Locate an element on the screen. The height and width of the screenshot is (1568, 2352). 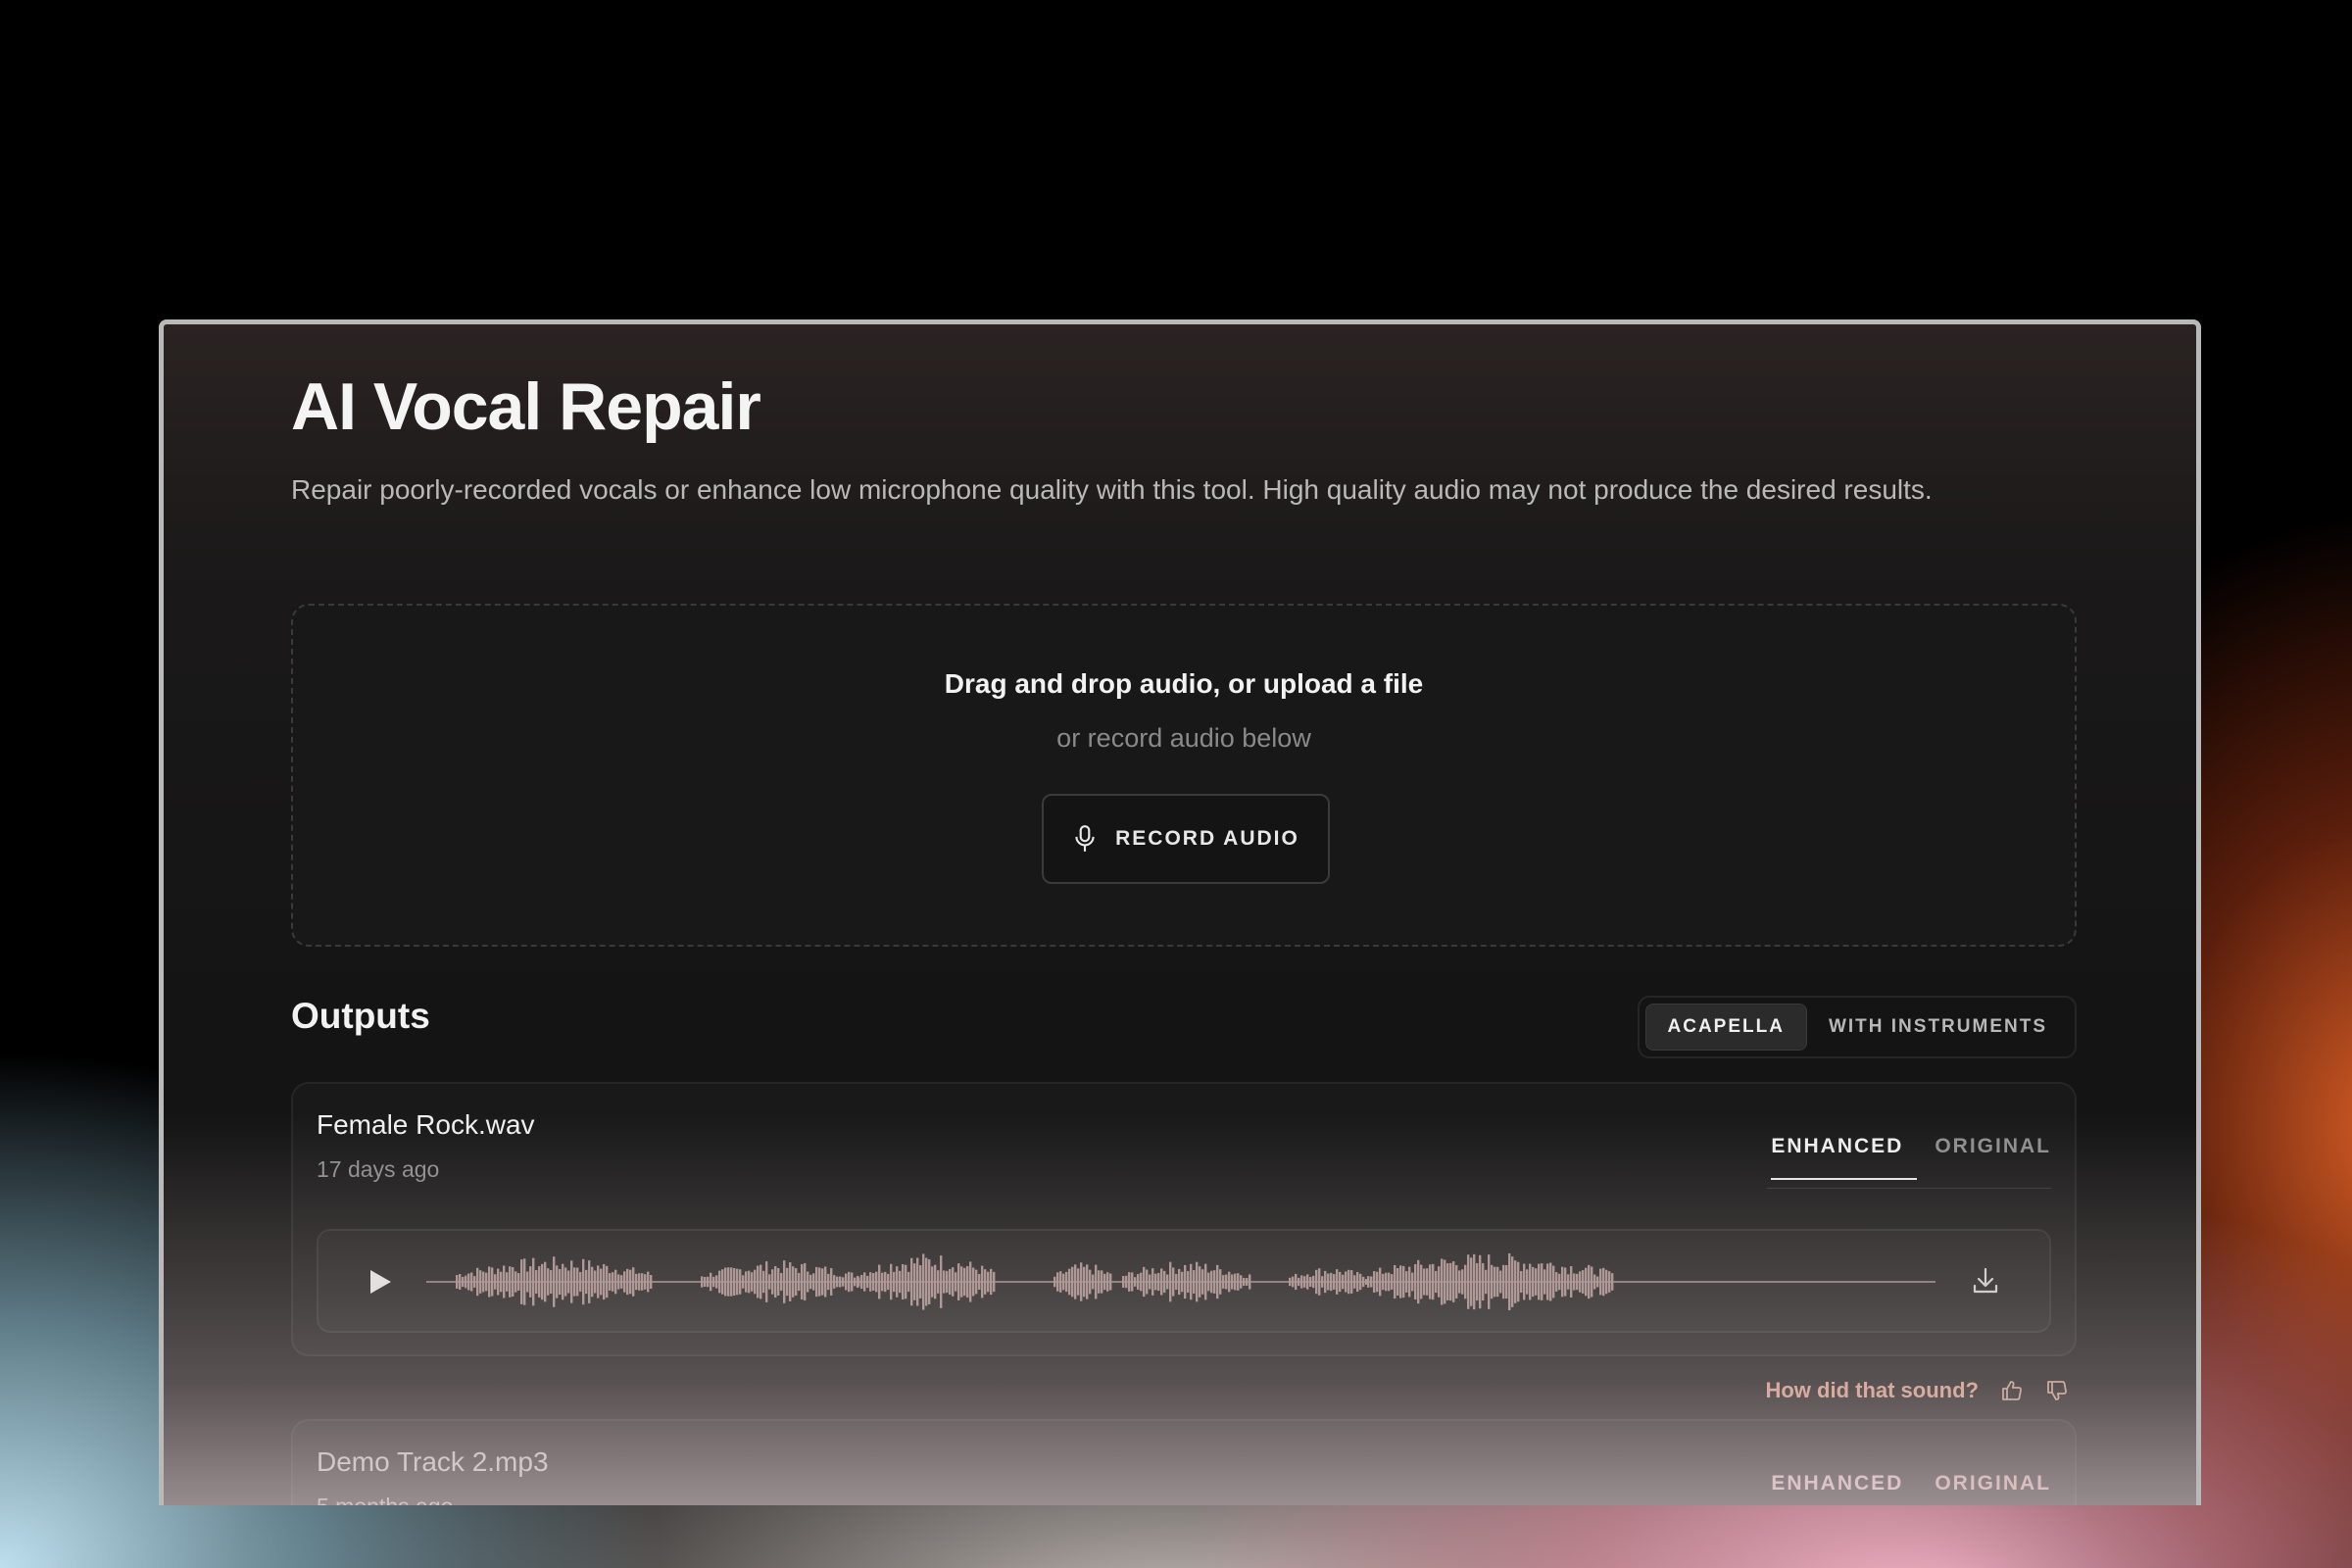
mode-acapella: ACAPELLA is located at coordinates (1725, 1027).